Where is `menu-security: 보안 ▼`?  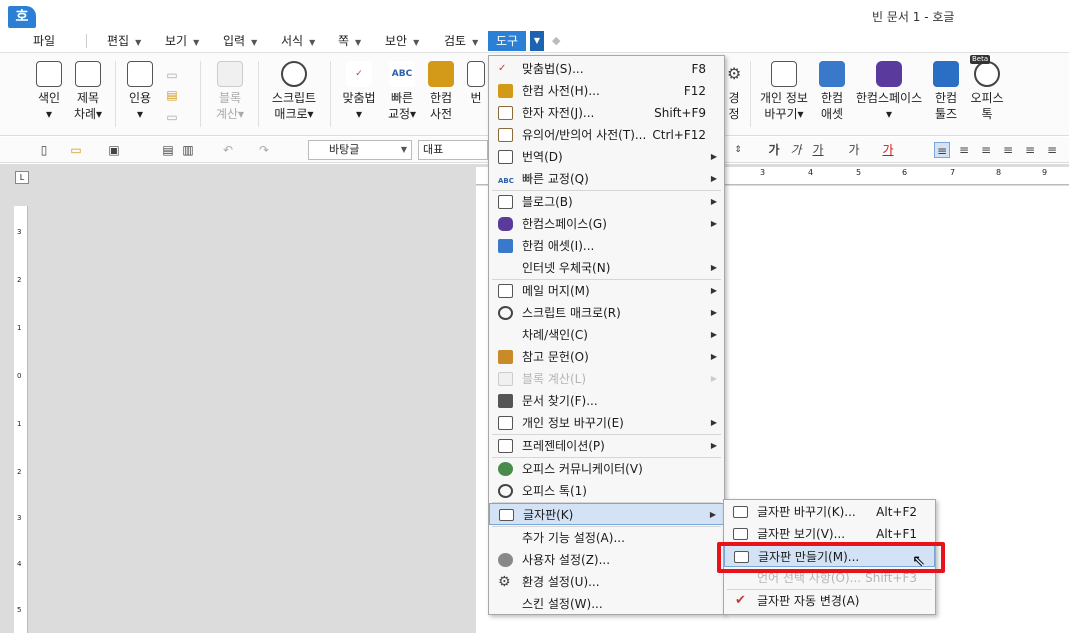
menu-security: 보안 ▼ is located at coordinates (402, 41).